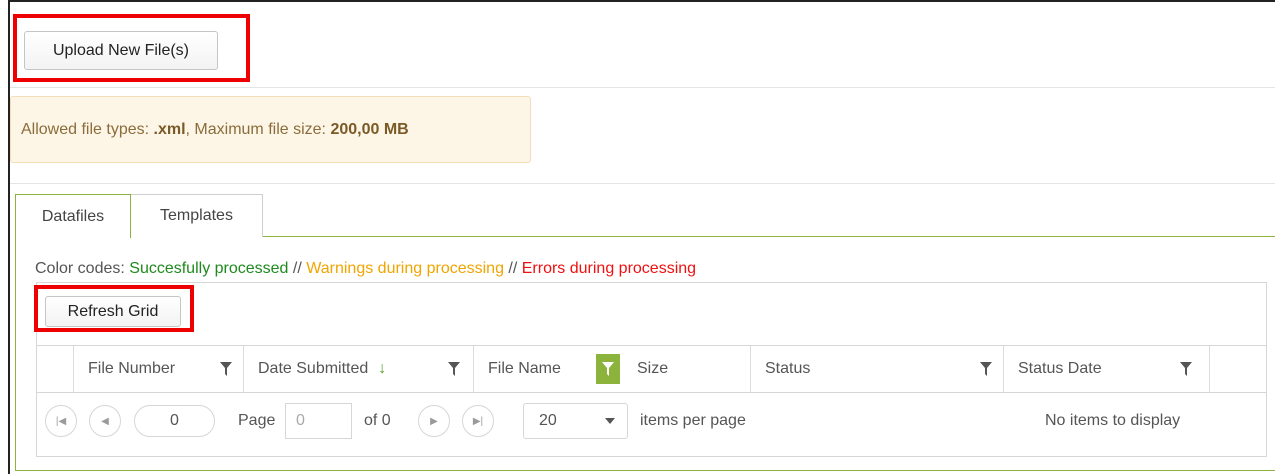 The image size is (1275, 474). Describe the element at coordinates (209, 268) in the screenshot. I see `color-code-success: Succesfully processed` at that location.